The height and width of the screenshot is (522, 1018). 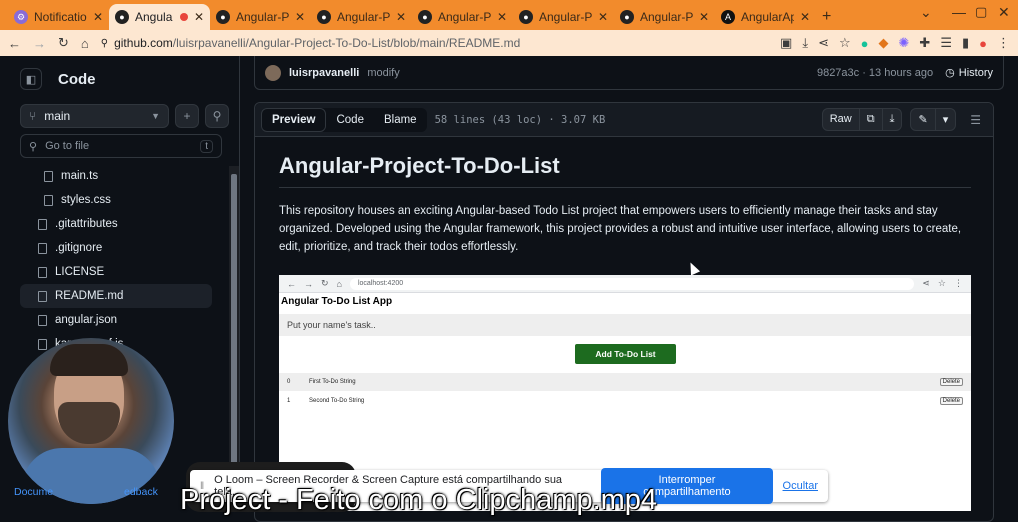 I want to click on view-mode-tabs: Preview Code Blame, so click(x=344, y=119).